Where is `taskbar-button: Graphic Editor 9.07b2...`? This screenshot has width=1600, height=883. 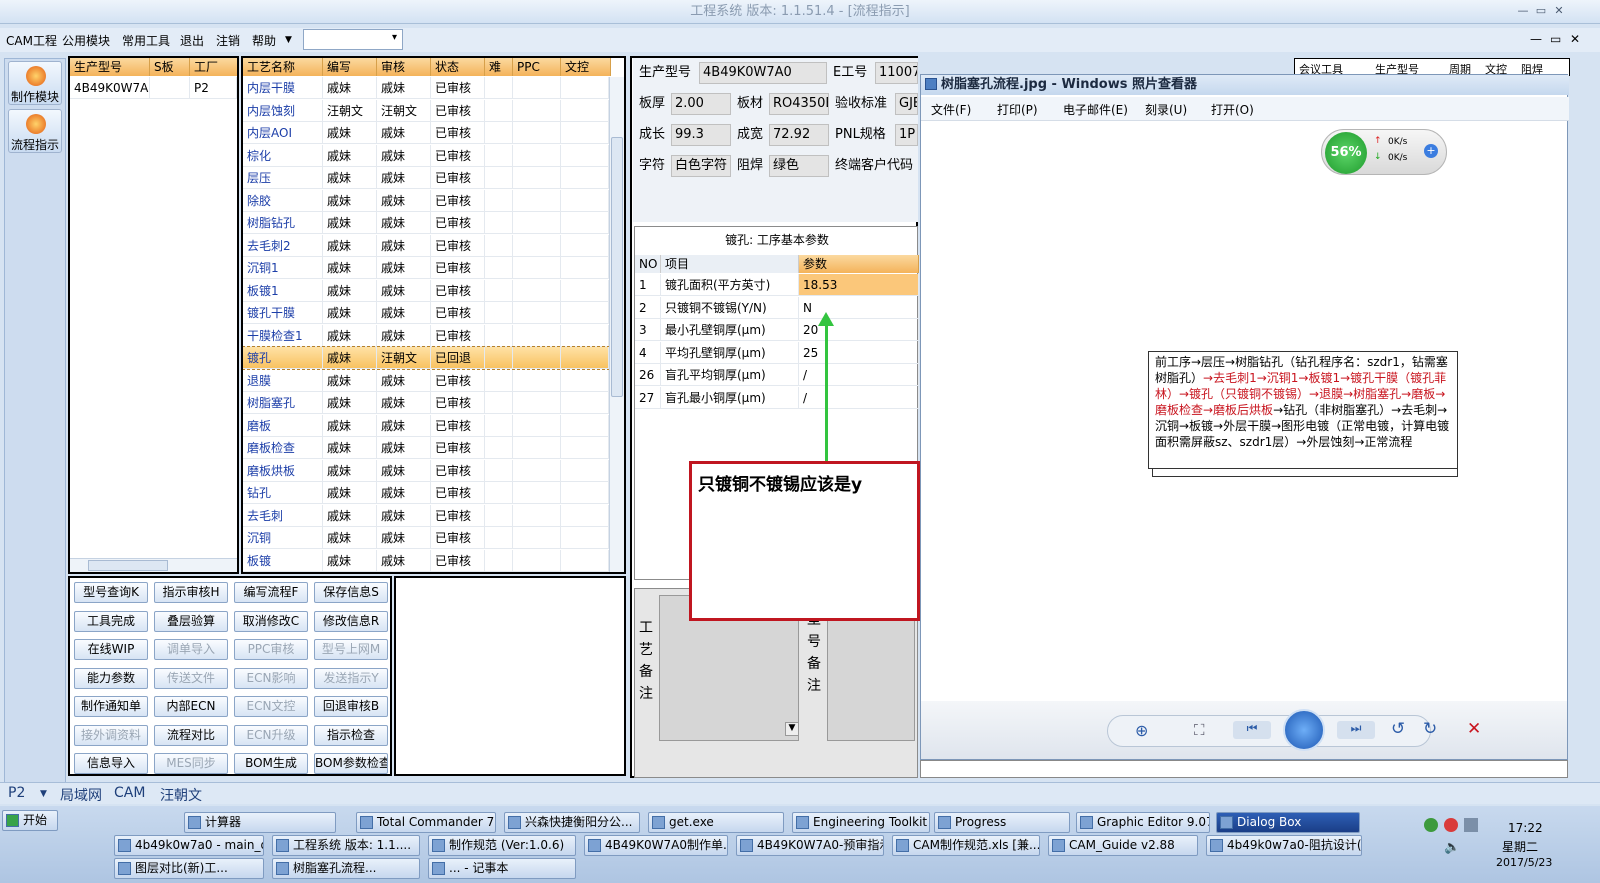 taskbar-button: Graphic Editor 9.07b2... is located at coordinates (1143, 822).